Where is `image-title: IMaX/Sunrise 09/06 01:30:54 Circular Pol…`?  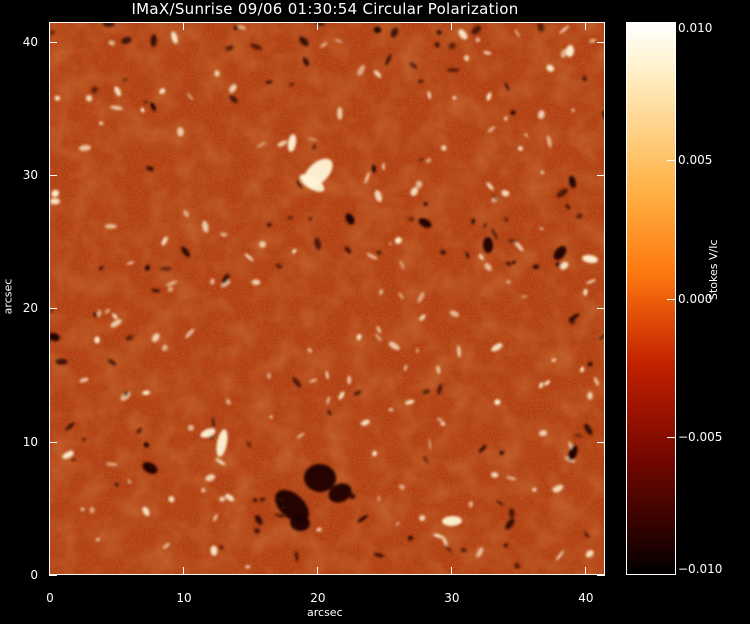 image-title: IMaX/Sunrise 09/06 01:30:54 Circular Pol… is located at coordinates (325, 9).